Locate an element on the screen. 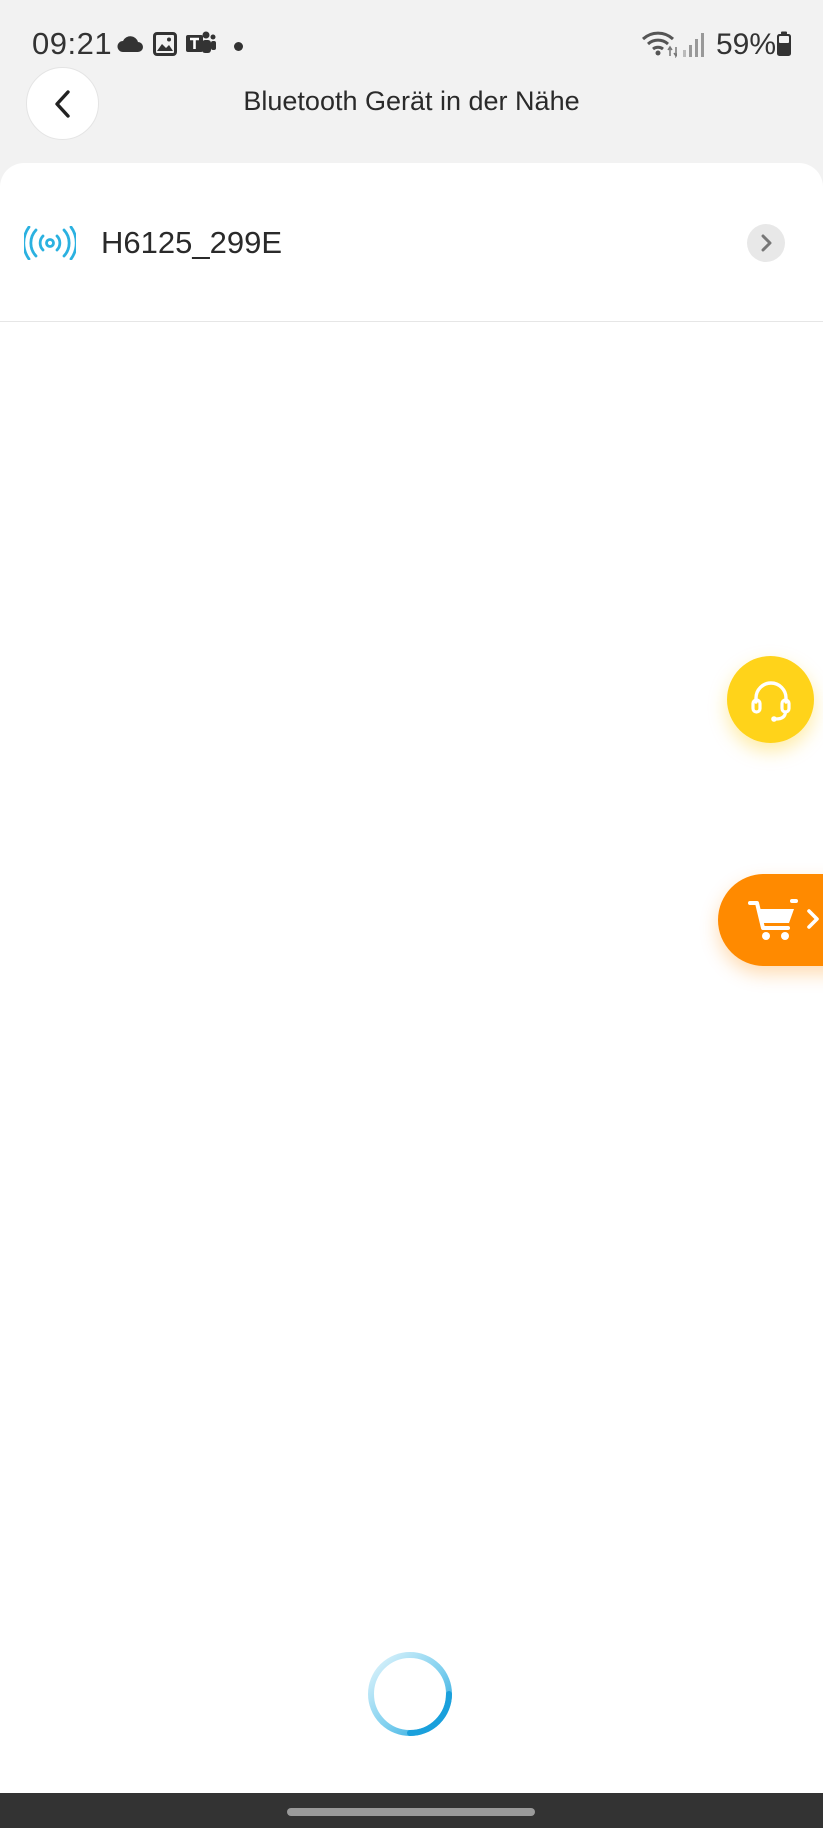  wifi-icon is located at coordinates (659, 44).